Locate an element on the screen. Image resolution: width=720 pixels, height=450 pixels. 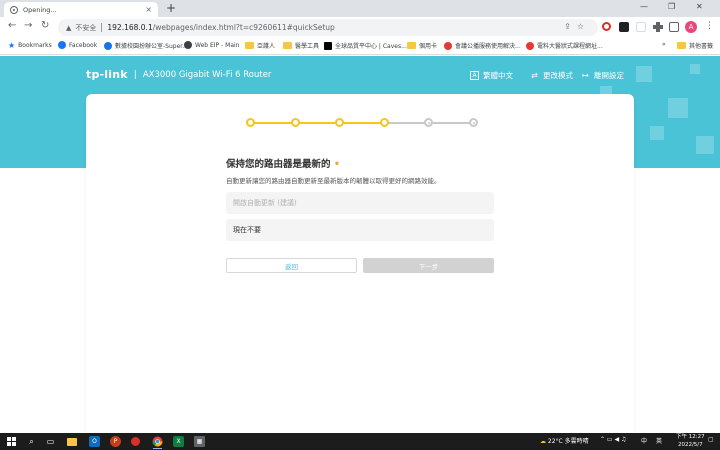
extension-dot-icon is located at coordinates (641, 27).